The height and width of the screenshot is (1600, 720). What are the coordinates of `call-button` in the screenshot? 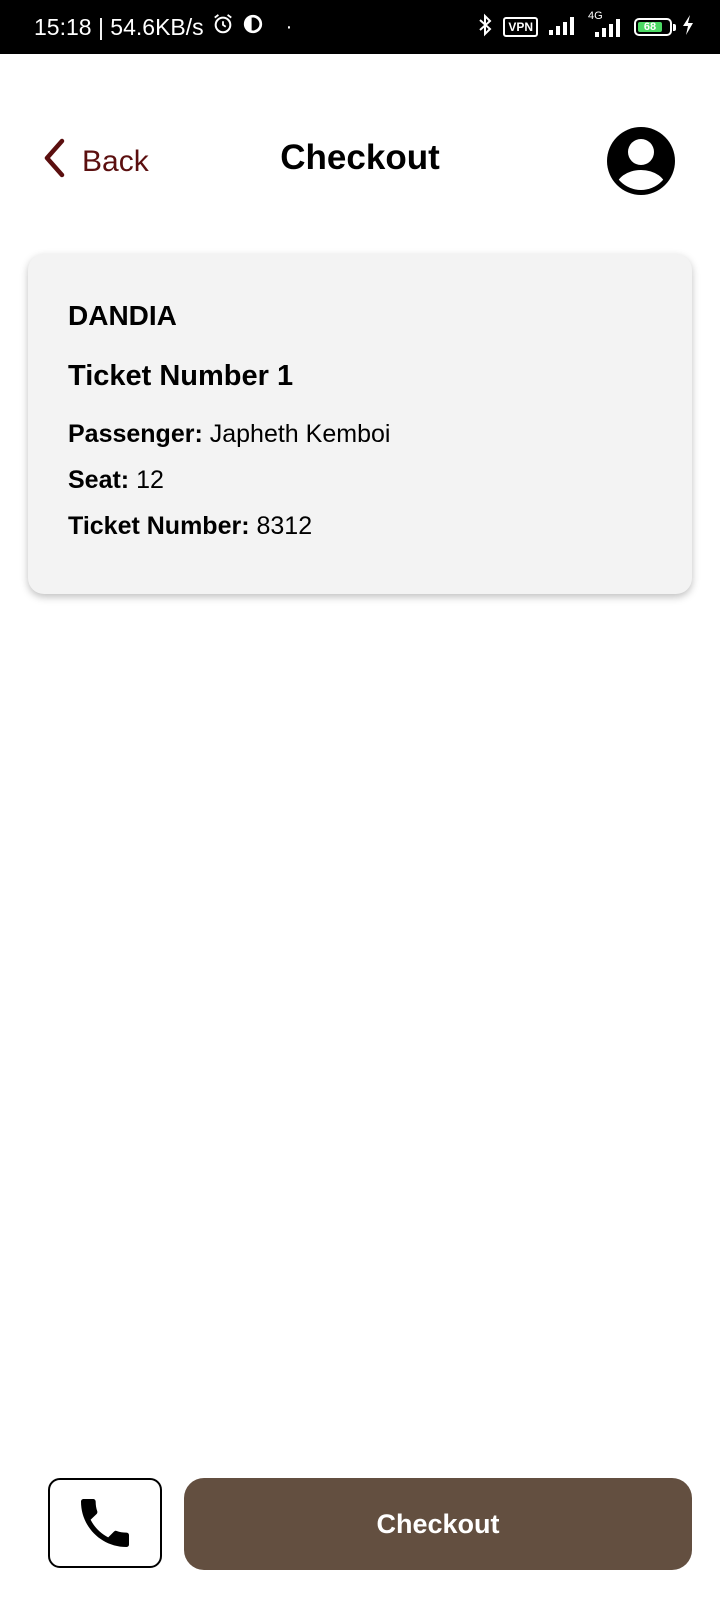 It's located at (105, 1523).